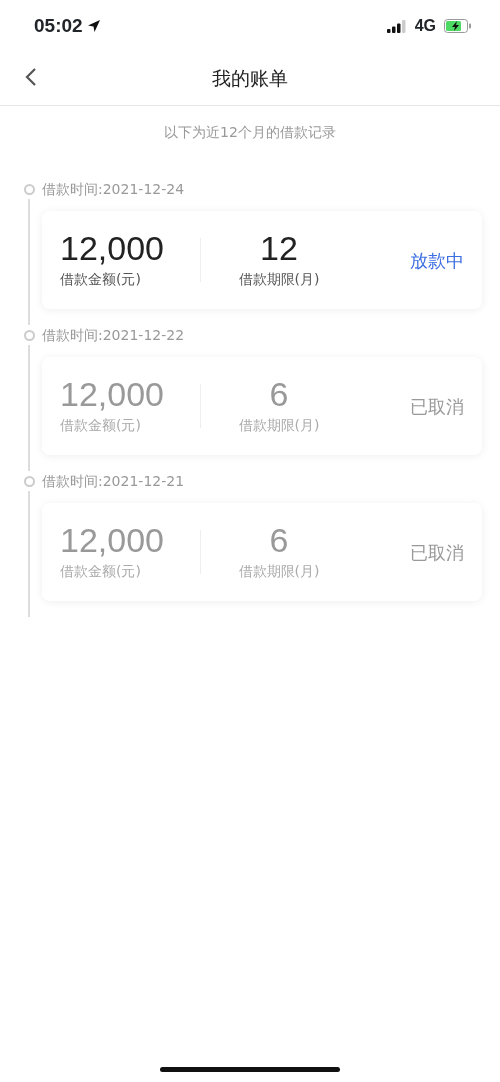 This screenshot has width=500, height=1082. I want to click on page-title: 我的账单, so click(250, 79).